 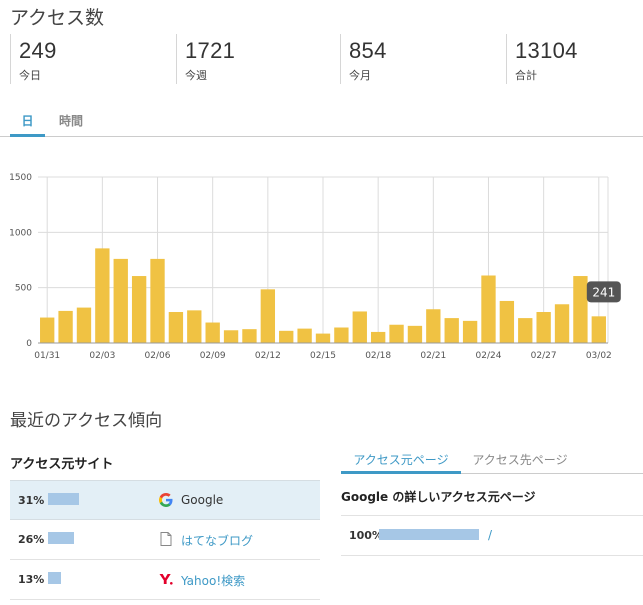 I want to click on page-title: アクセス数, so click(x=57, y=18).